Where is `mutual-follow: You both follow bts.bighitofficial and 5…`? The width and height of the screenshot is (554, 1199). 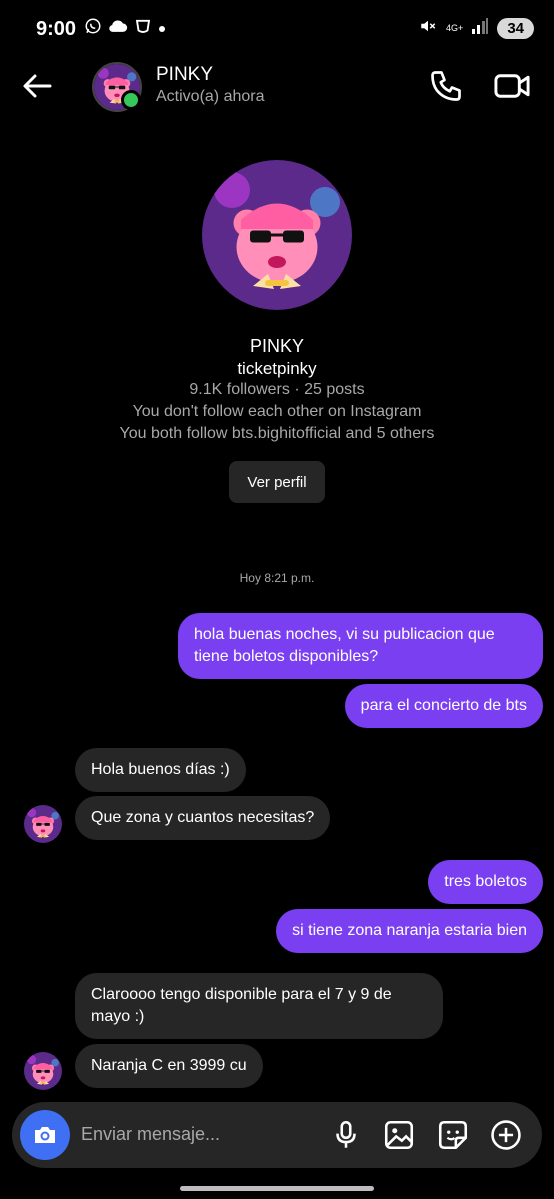 mutual-follow: You both follow bts.bighitofficial and 5… is located at coordinates (277, 433).